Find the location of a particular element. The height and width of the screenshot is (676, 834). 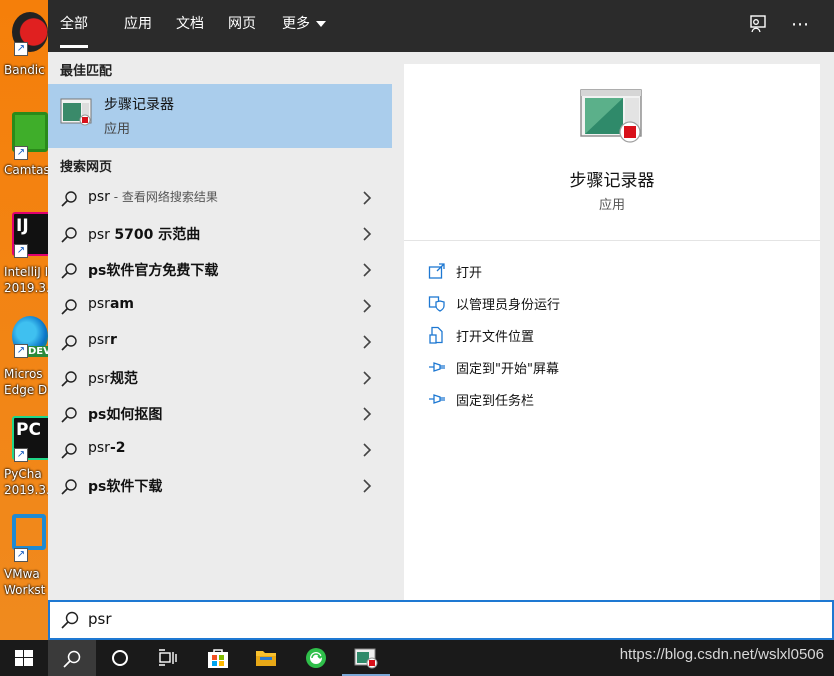

suggestion-text: psram is located at coordinates (111, 304).